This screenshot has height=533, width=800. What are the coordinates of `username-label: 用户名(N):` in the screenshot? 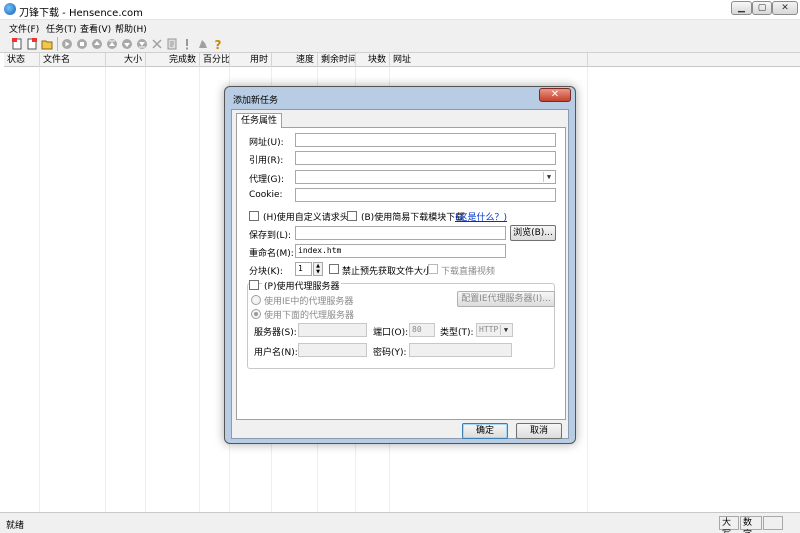 It's located at (276, 353).